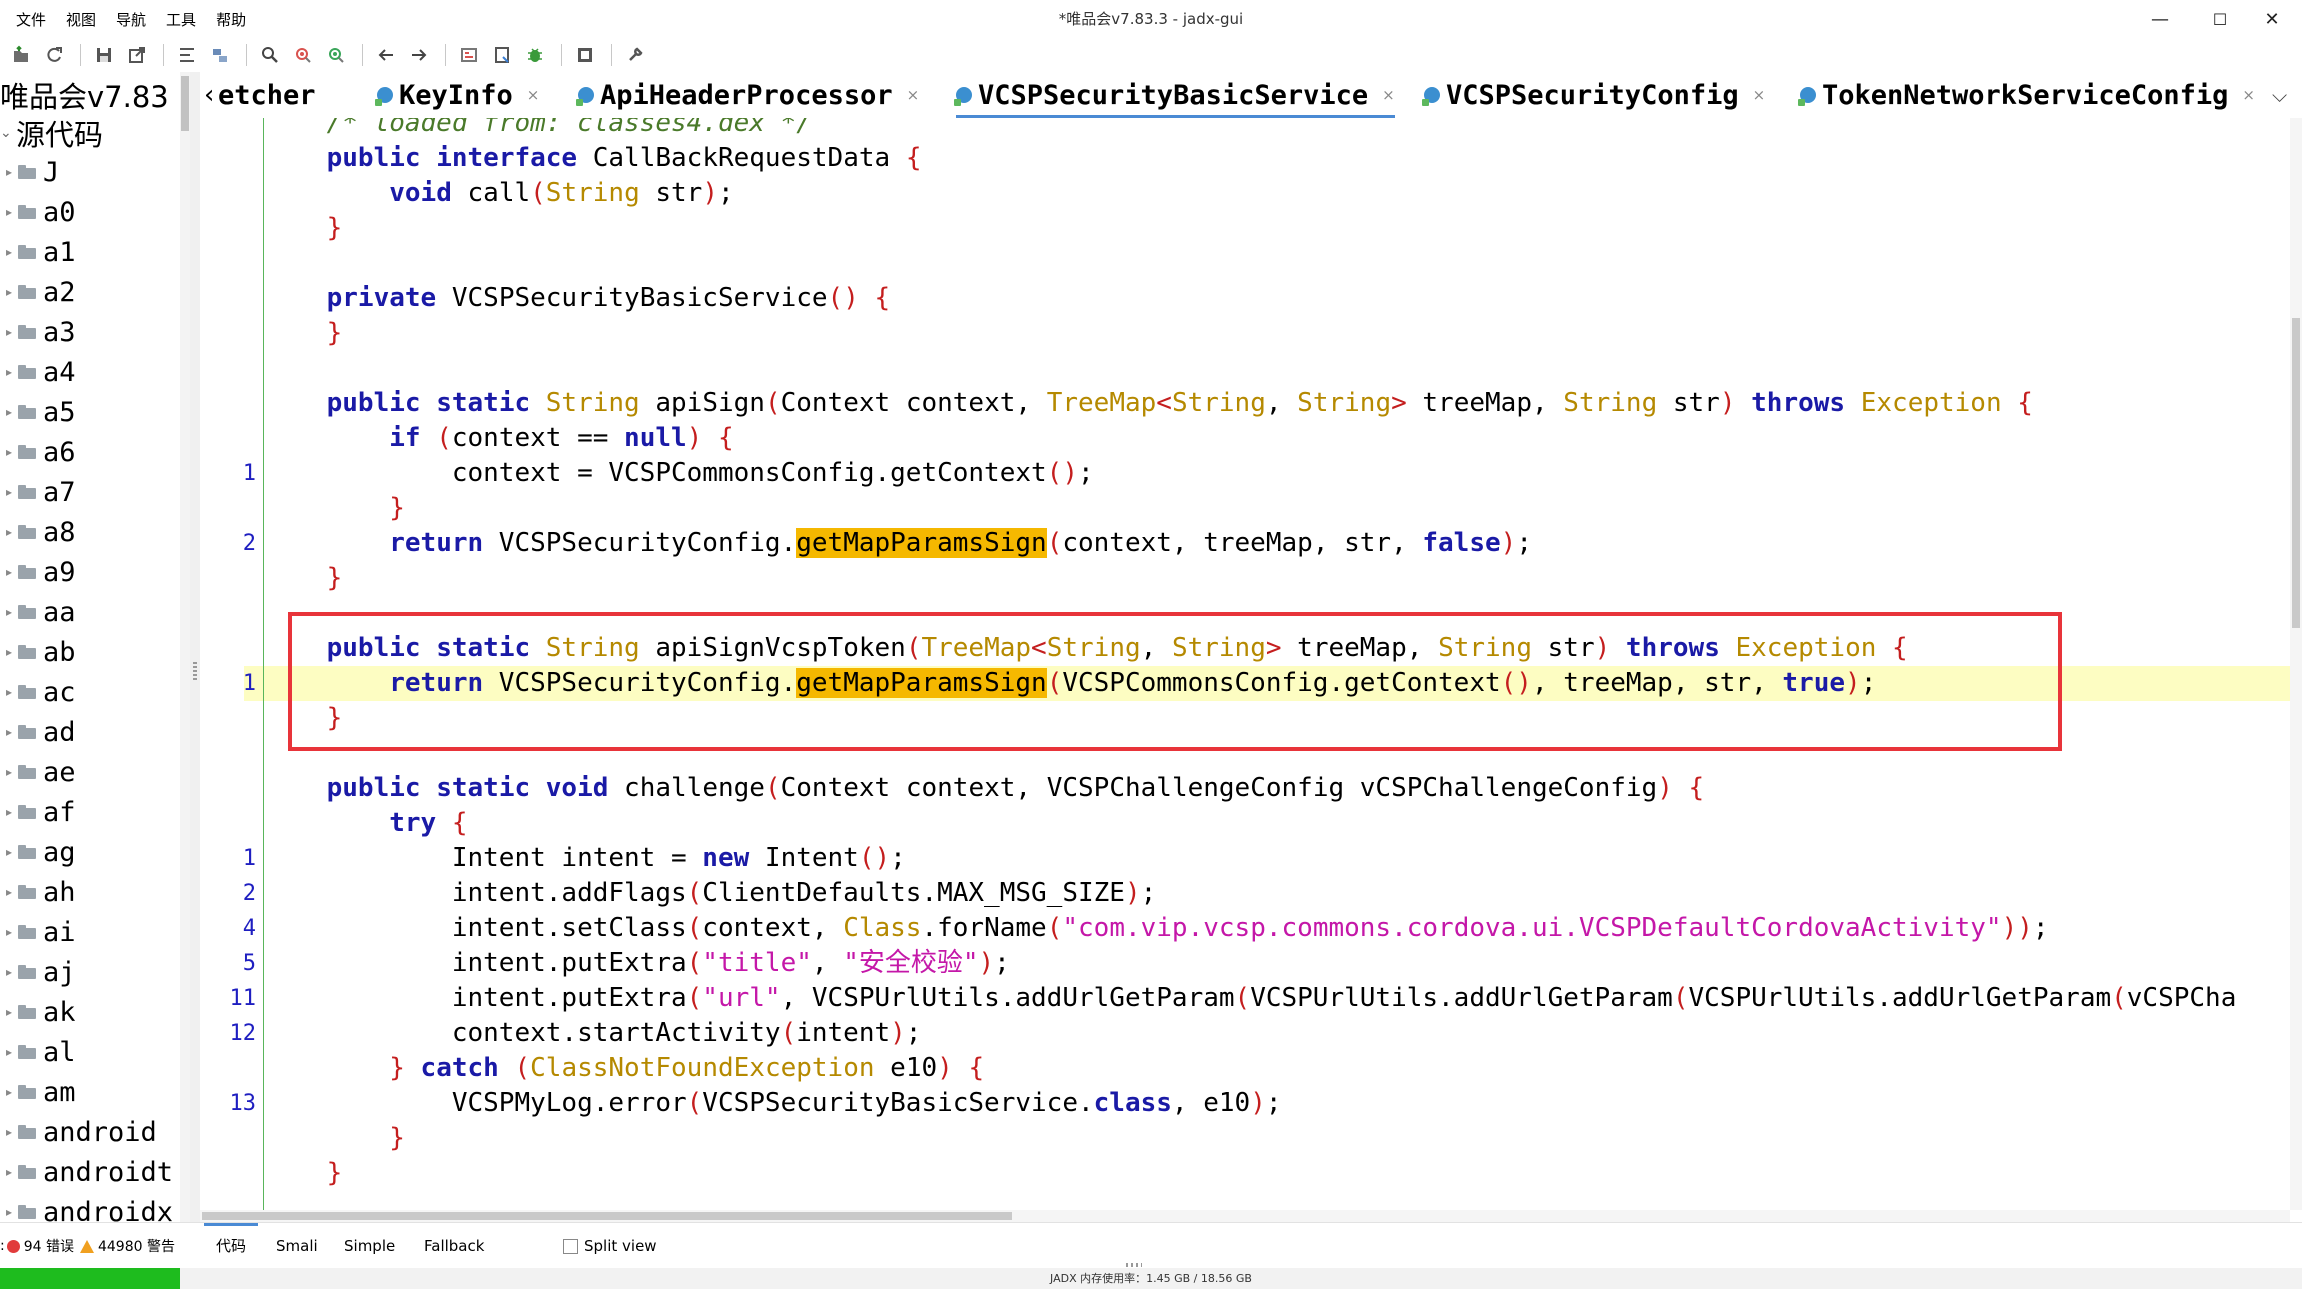 The image size is (2302, 1289). What do you see at coordinates (86, 532) in the screenshot?
I see `tree-item-a8: ▸ a8` at bounding box center [86, 532].